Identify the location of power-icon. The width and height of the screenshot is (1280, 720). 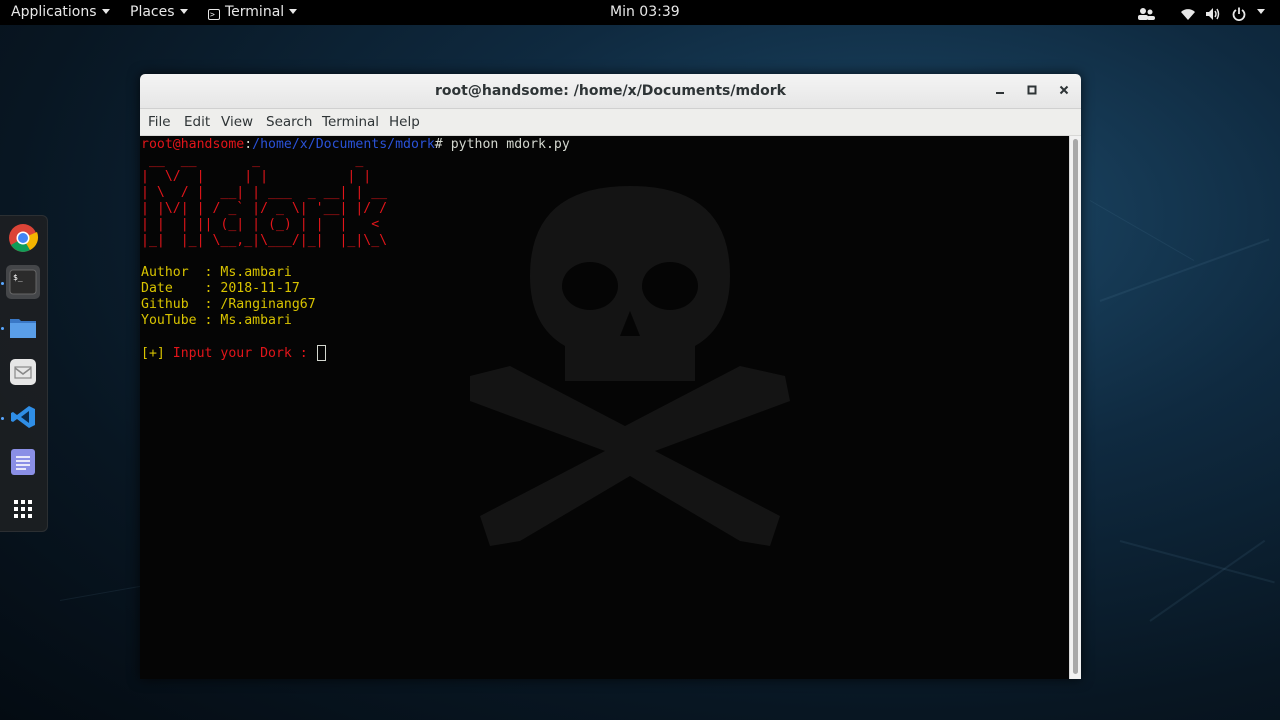
(1239, 13).